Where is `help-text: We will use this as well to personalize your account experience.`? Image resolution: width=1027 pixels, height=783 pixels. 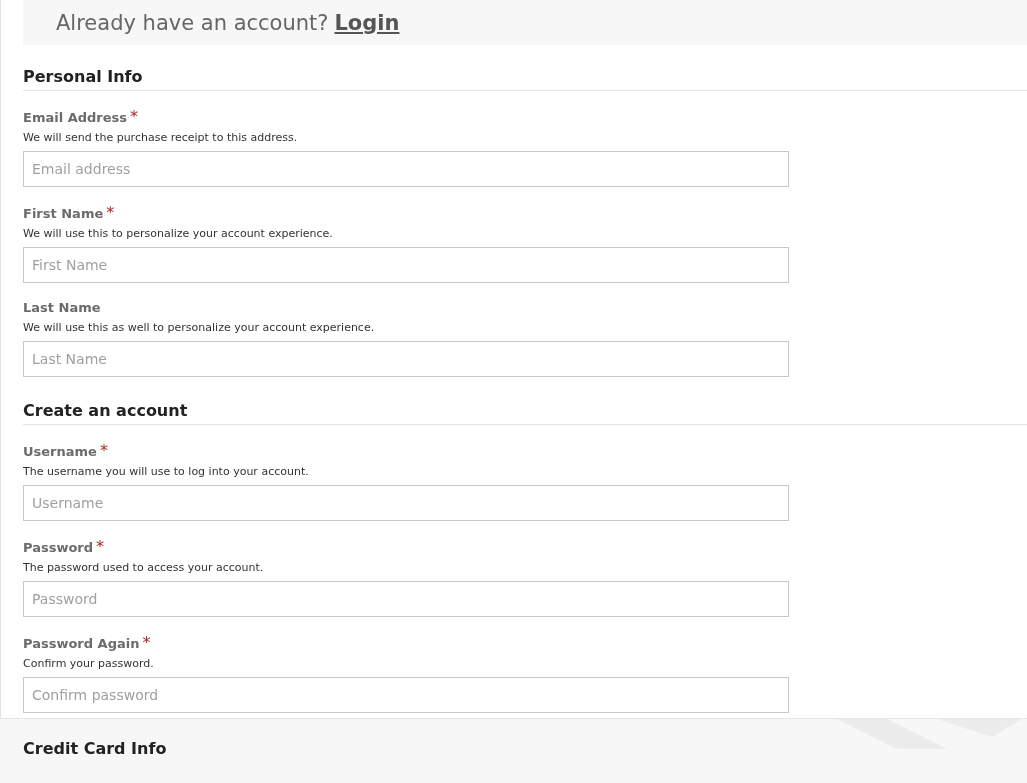
help-text: We will use this as well to personalize your account experience. is located at coordinates (199, 328).